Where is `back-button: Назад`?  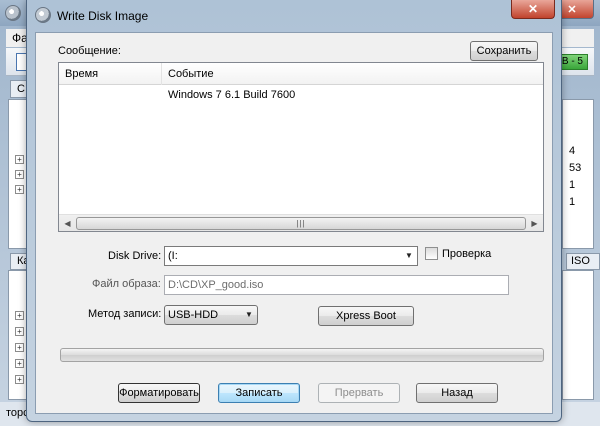 back-button: Назад is located at coordinates (457, 393).